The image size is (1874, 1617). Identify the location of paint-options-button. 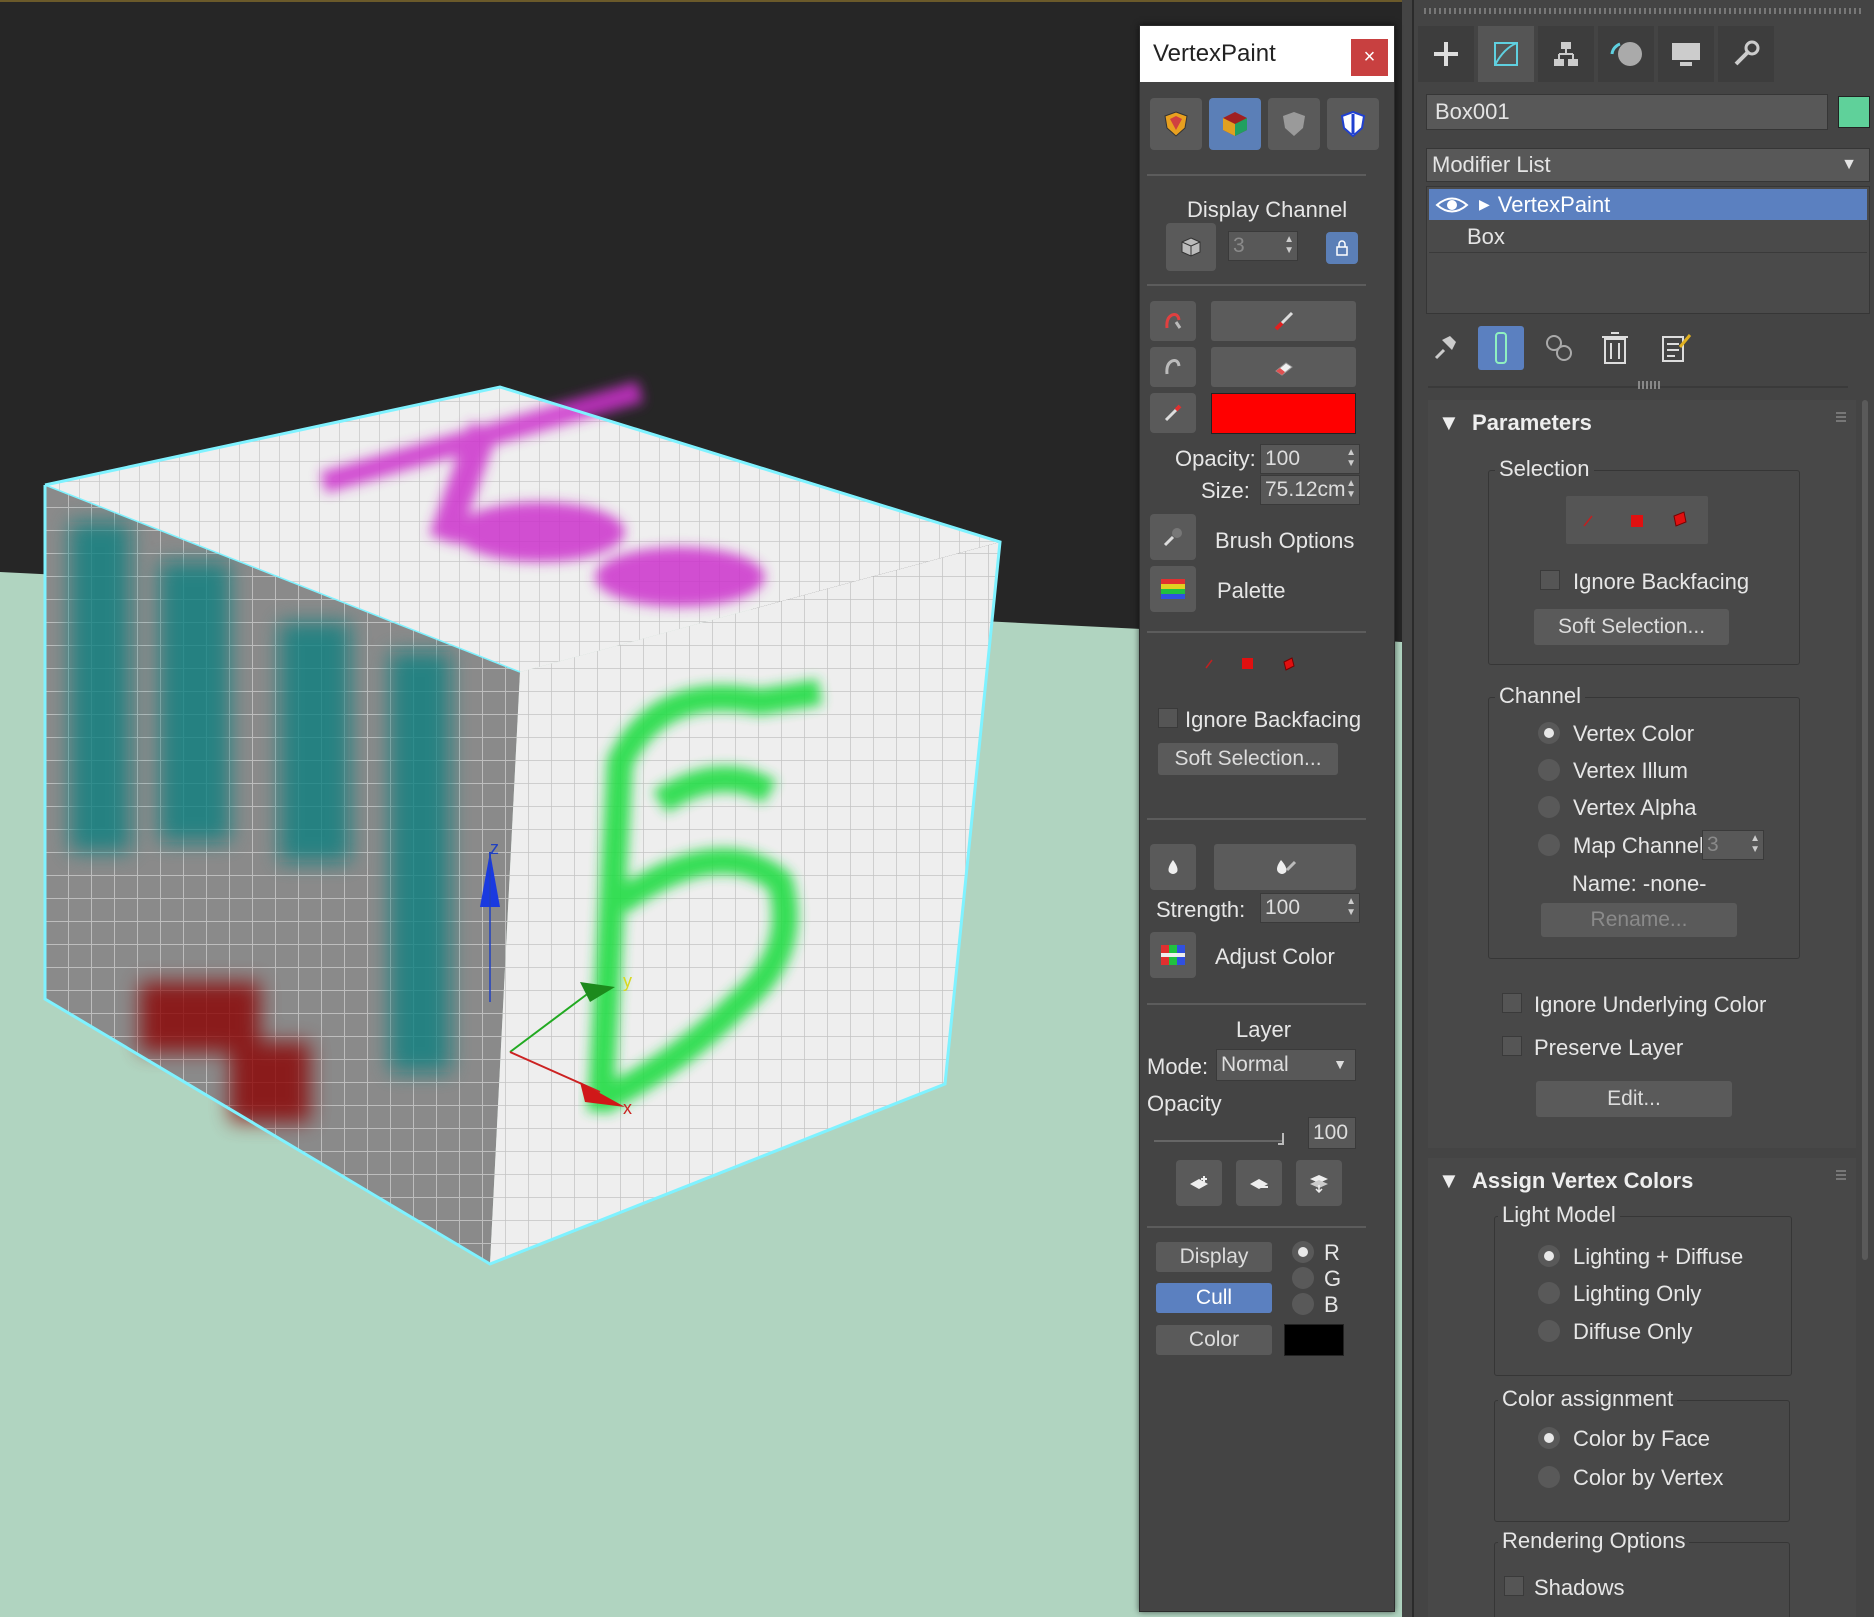
(1173, 321).